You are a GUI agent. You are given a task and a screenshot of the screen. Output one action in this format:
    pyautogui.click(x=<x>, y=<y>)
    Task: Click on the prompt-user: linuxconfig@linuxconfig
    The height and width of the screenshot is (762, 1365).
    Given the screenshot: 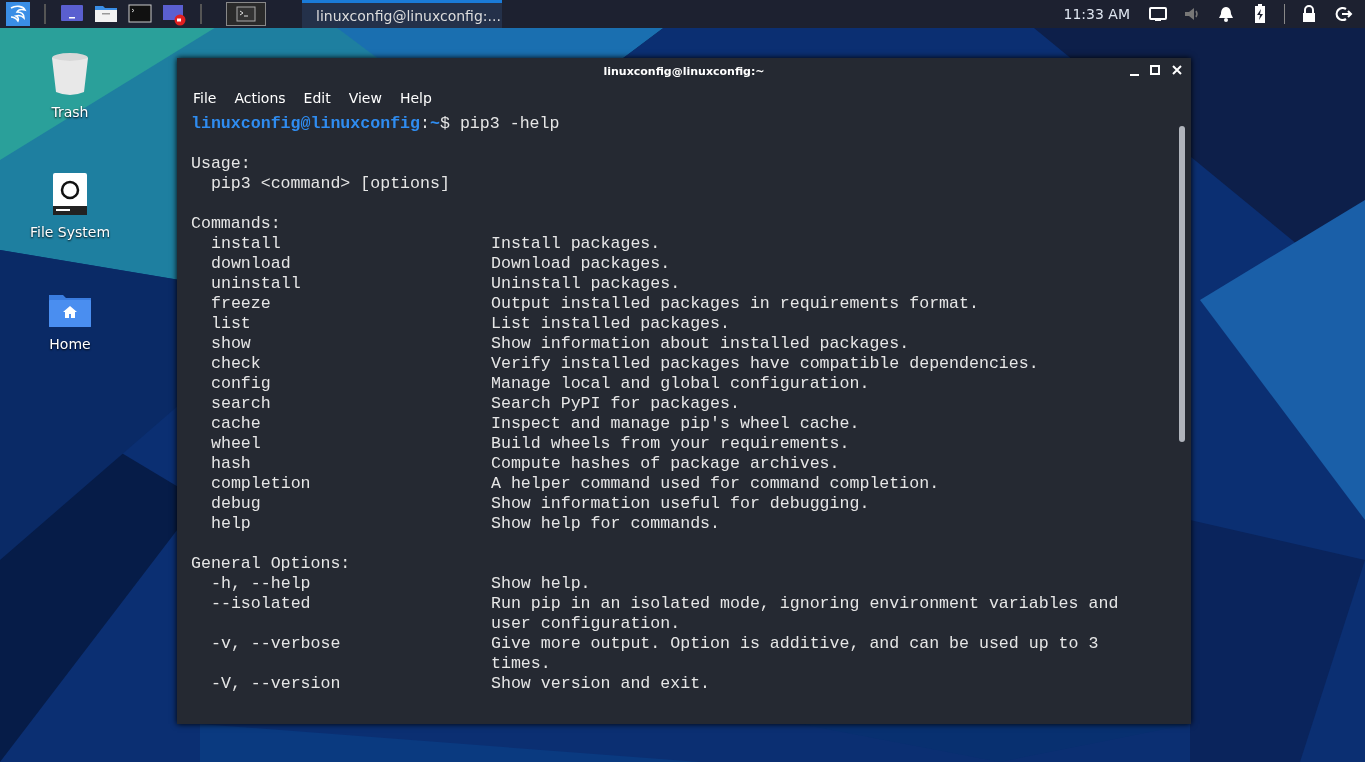 What is the action you would take?
    pyautogui.click(x=306, y=124)
    